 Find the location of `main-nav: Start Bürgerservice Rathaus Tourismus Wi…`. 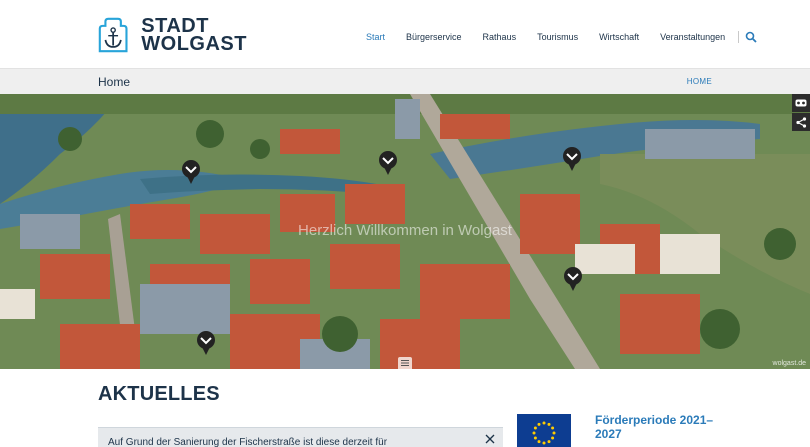

main-nav: Start Bürgerservice Rathaus Tourismus Wi… is located at coordinates (561, 37).